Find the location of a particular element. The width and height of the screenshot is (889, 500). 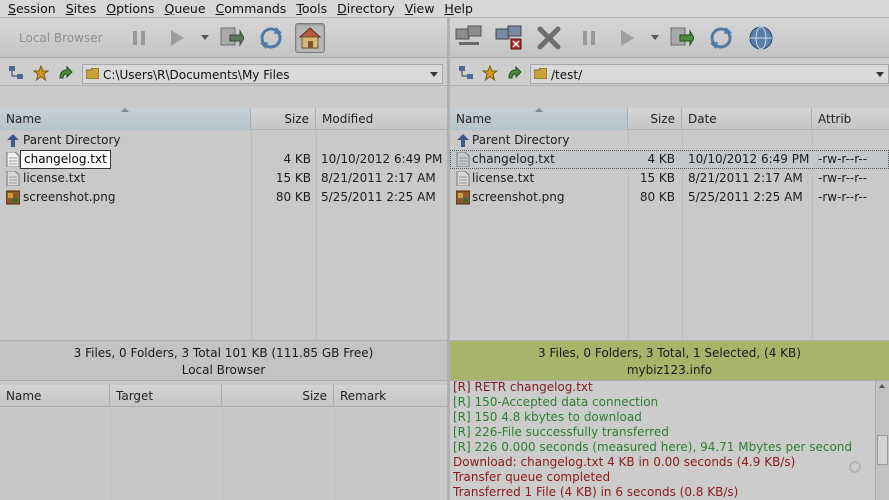

remote-address-bar: /test/ is located at coordinates (669, 73).